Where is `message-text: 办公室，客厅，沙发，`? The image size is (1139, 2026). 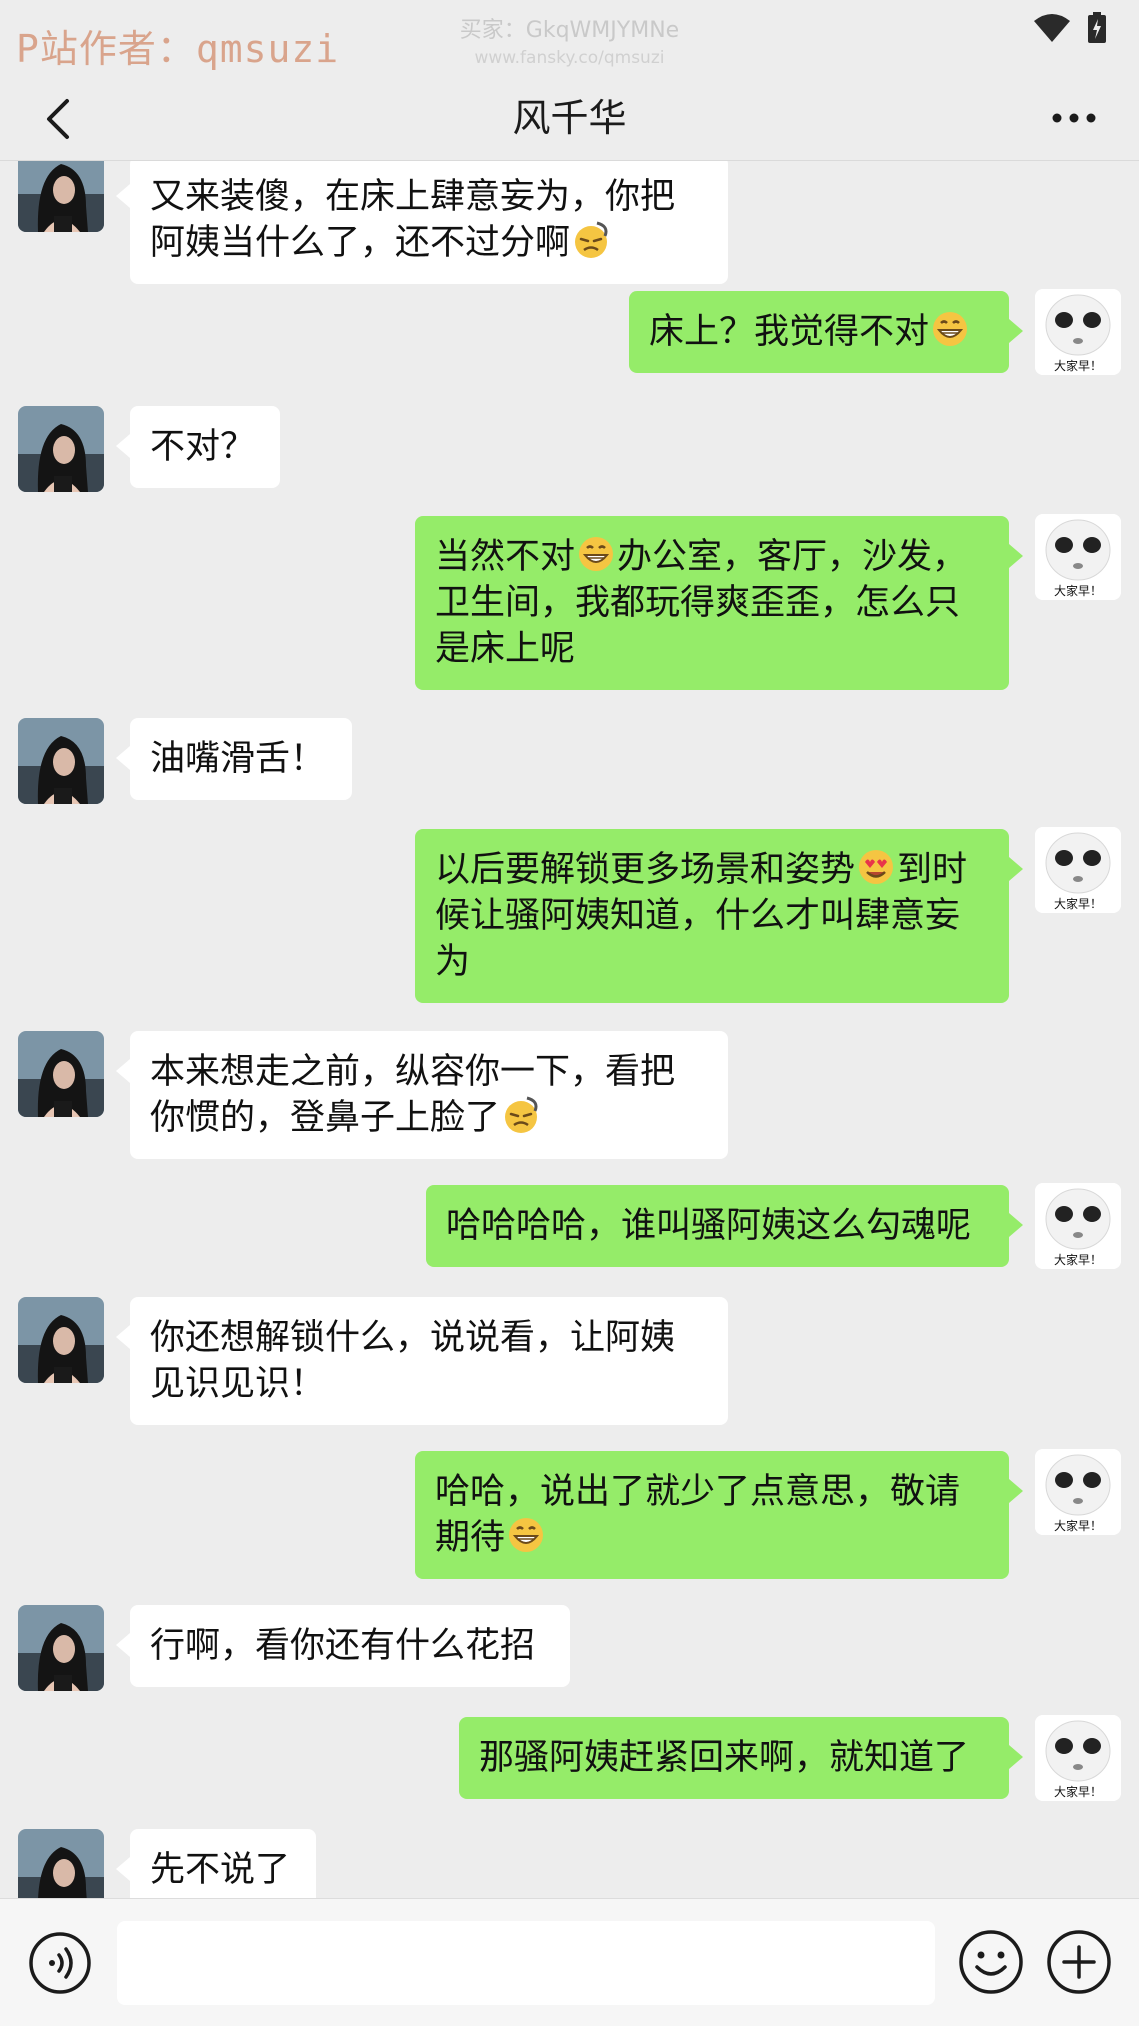
message-text: 办公室，客厅，沙发， is located at coordinates (792, 557).